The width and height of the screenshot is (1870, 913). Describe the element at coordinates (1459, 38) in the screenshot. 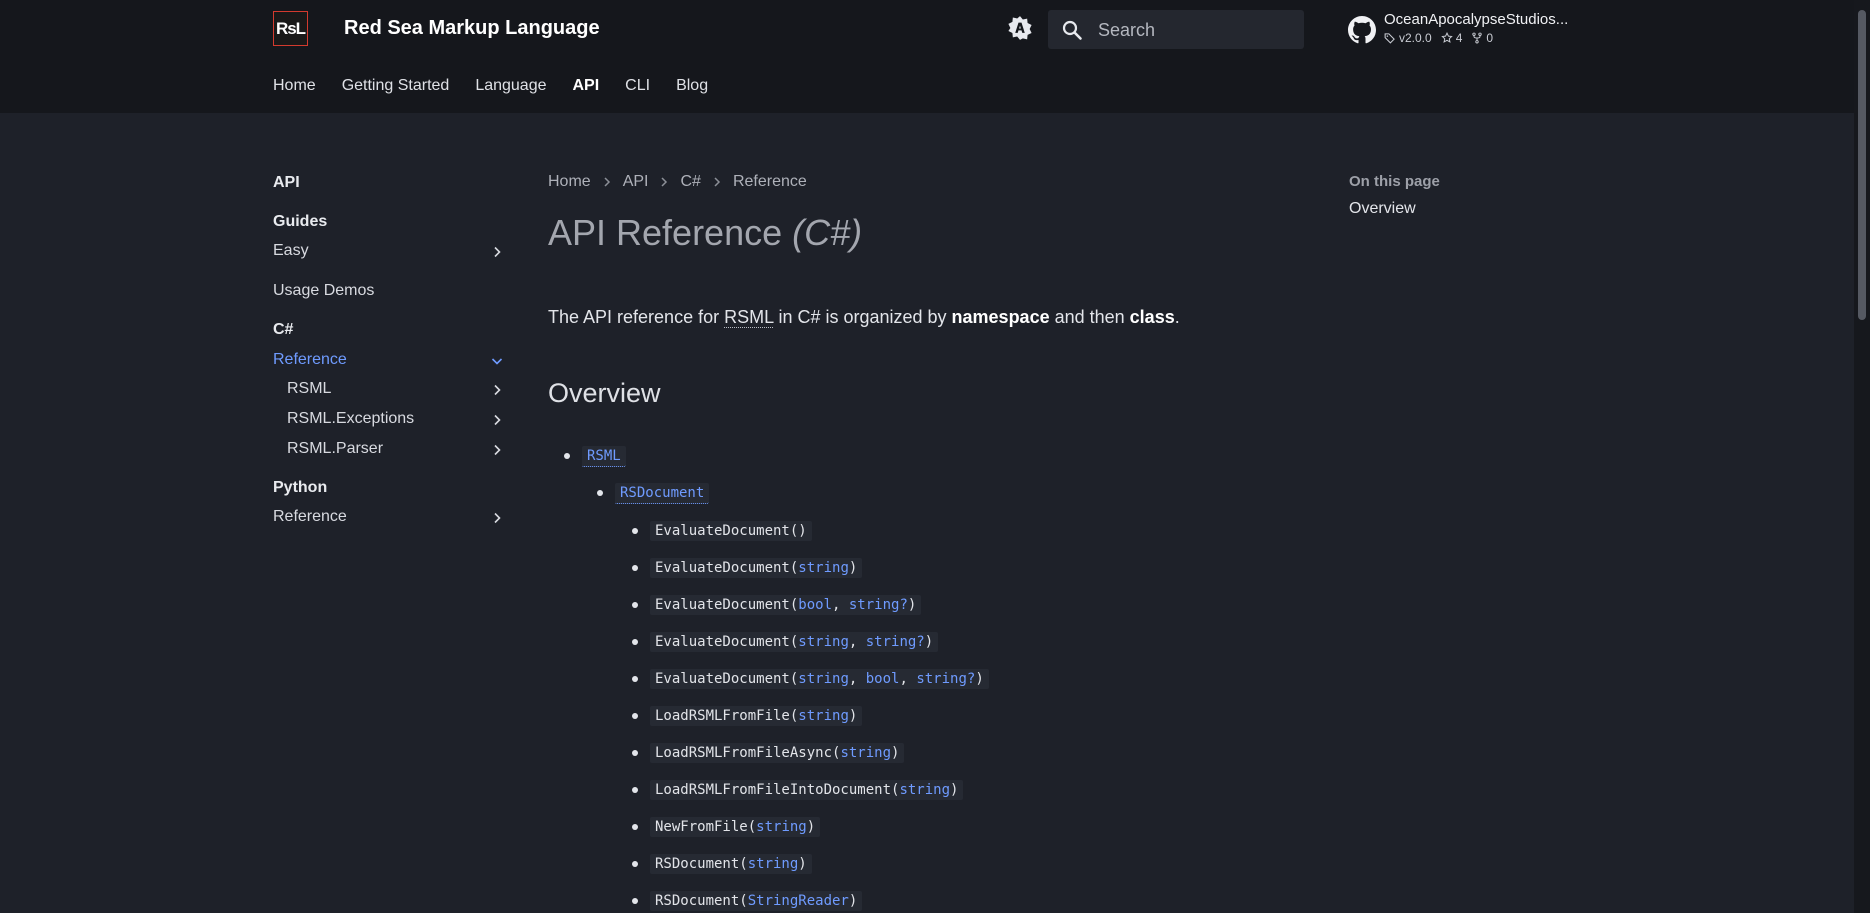

I see `stars-count: 4` at that location.